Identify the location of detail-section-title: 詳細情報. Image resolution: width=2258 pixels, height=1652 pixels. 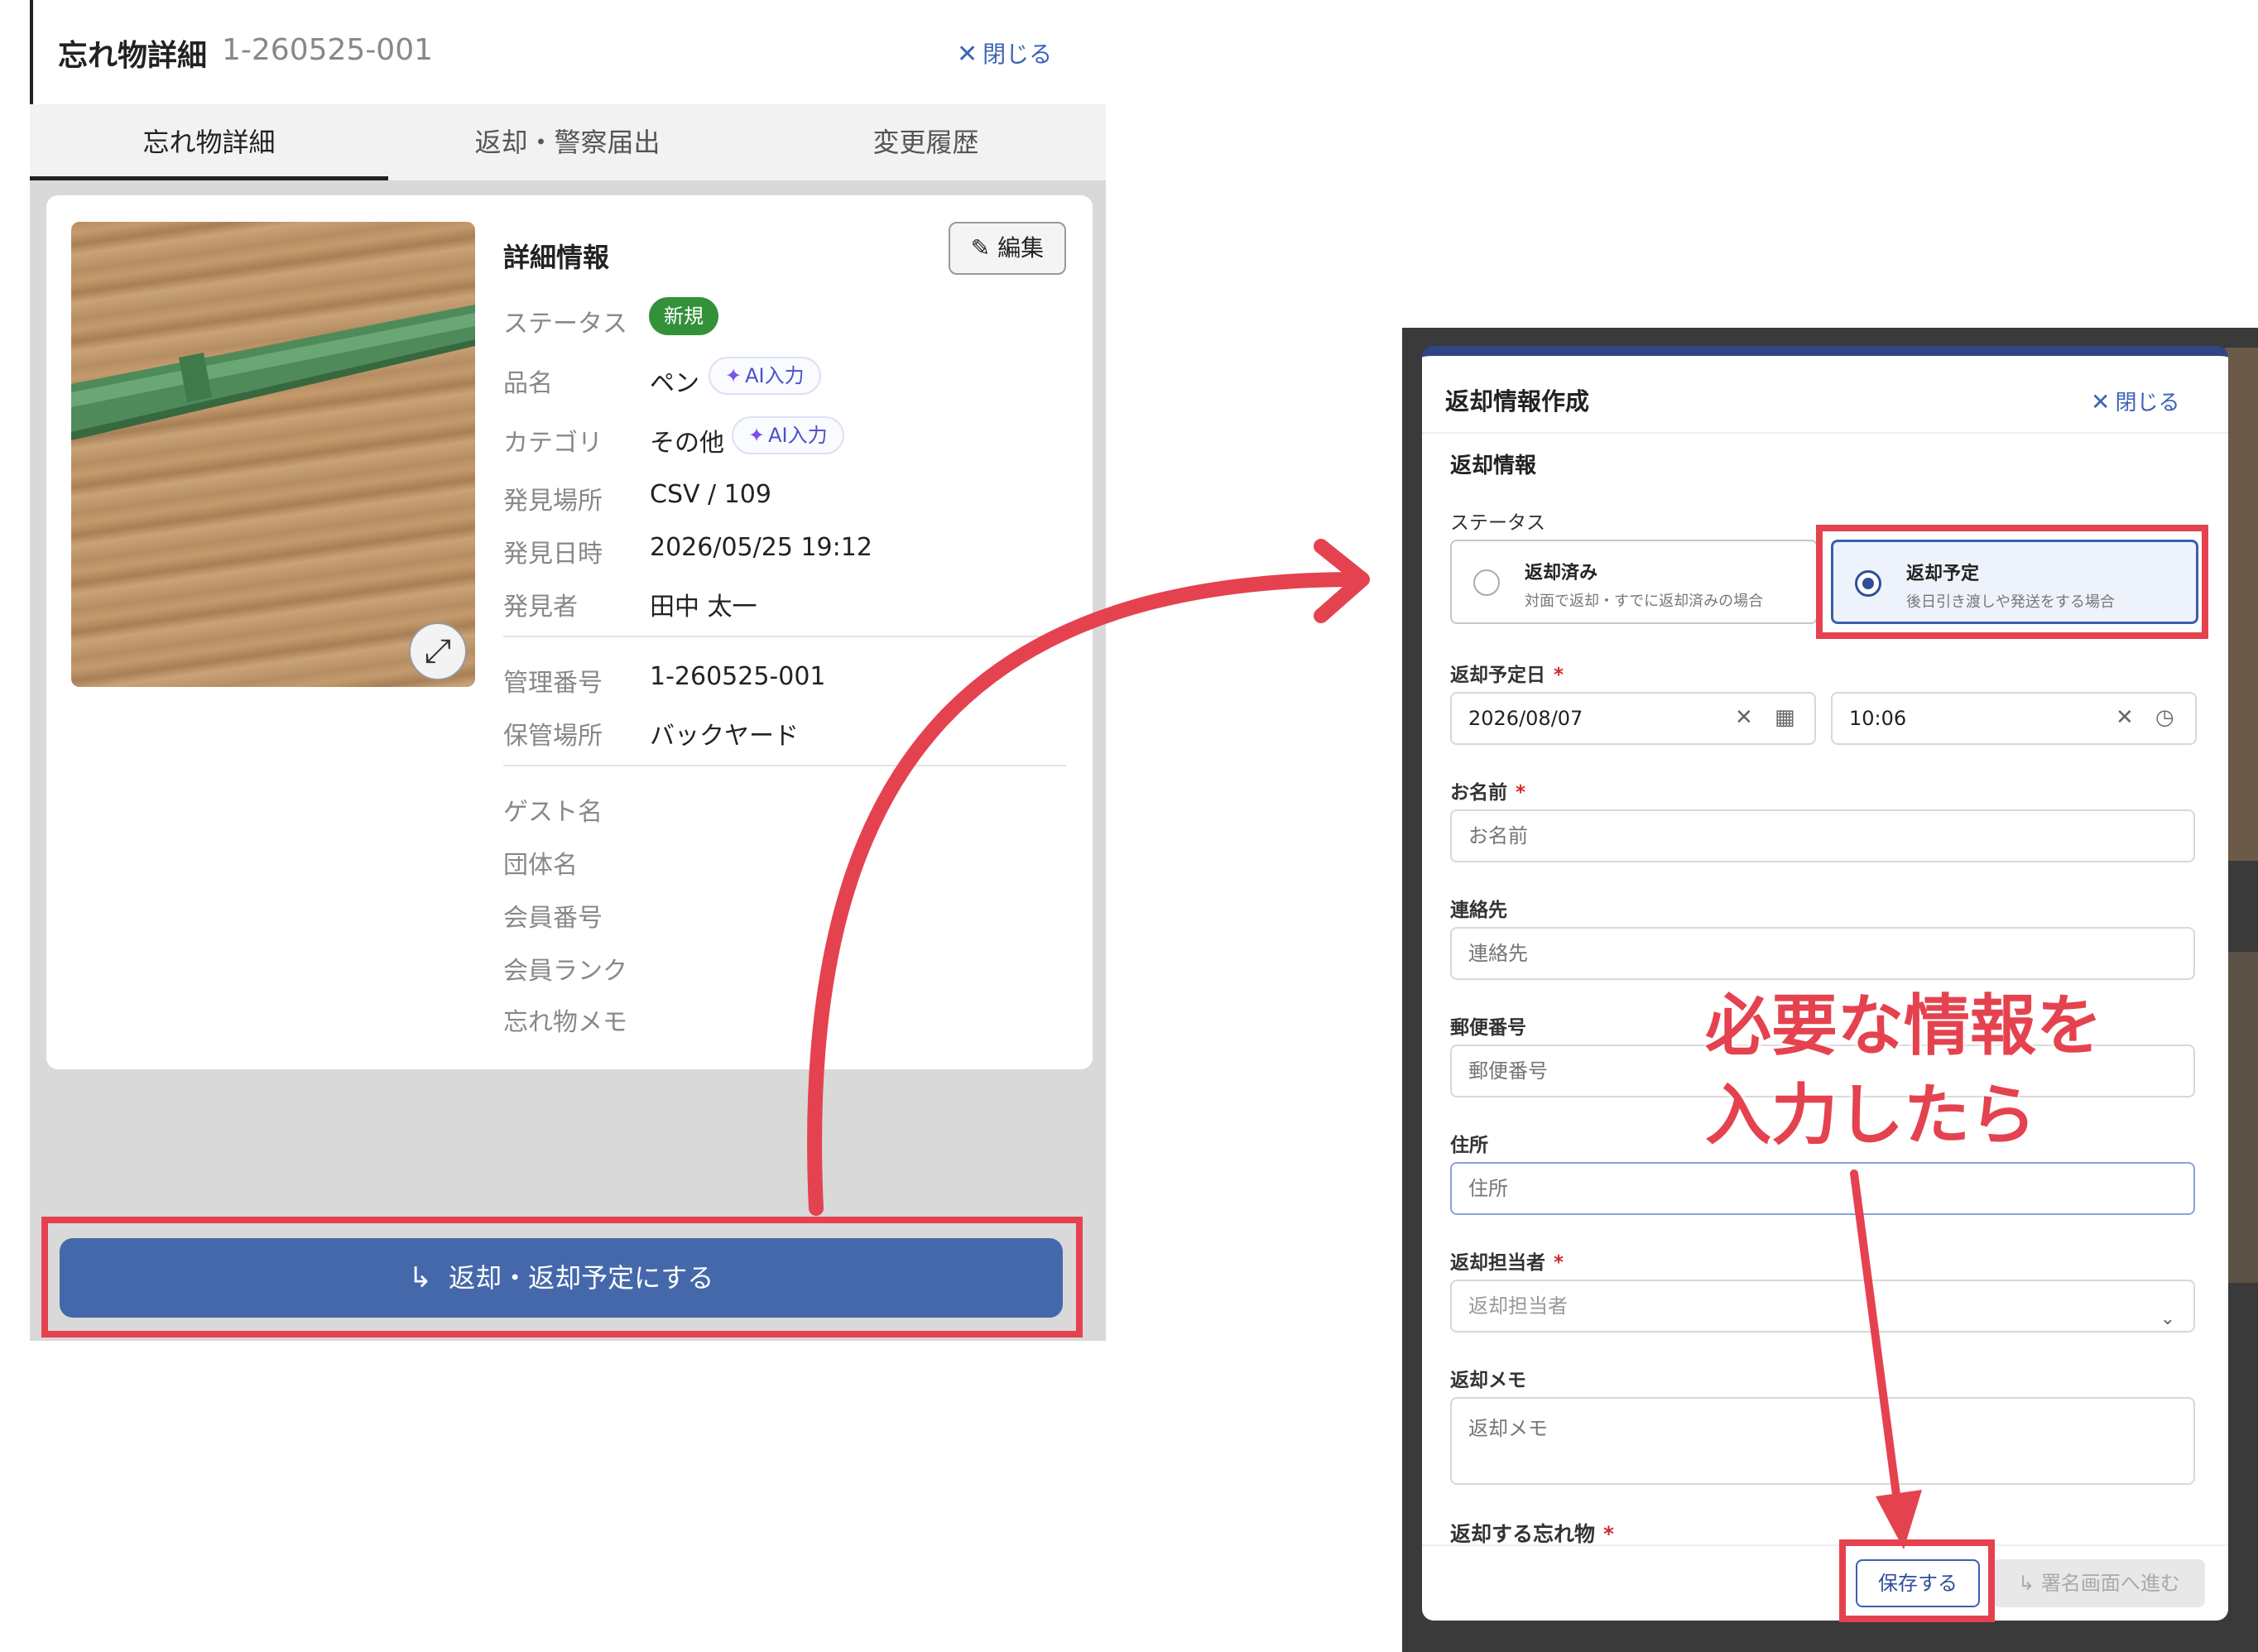
(556, 257).